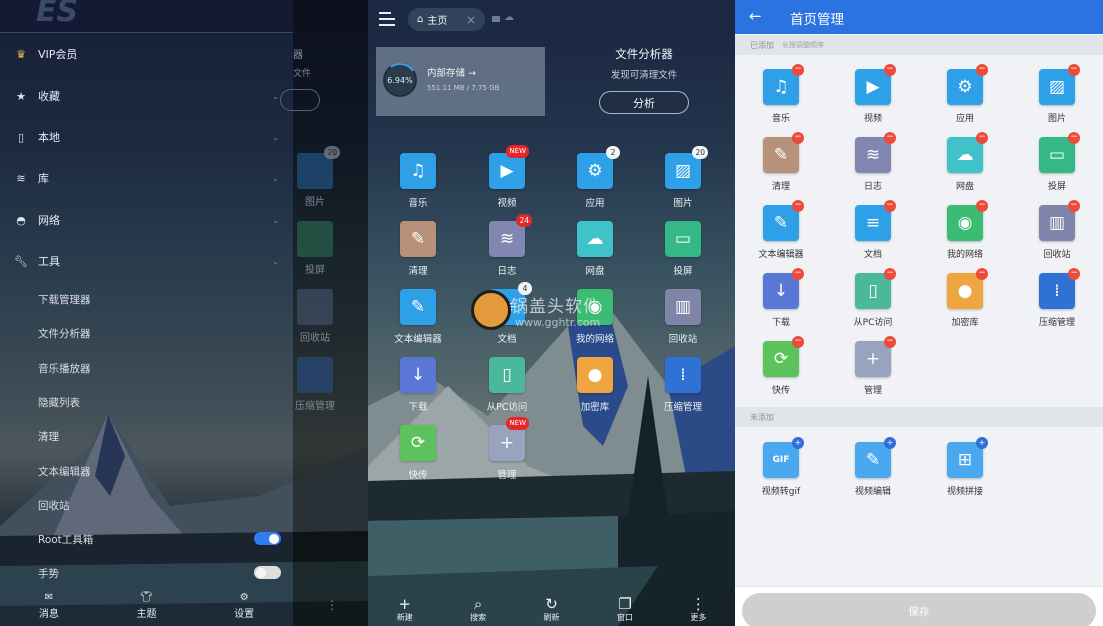 The width and height of the screenshot is (1103, 626). I want to click on shortcut-android: ⚙ − 应用, so click(965, 94).